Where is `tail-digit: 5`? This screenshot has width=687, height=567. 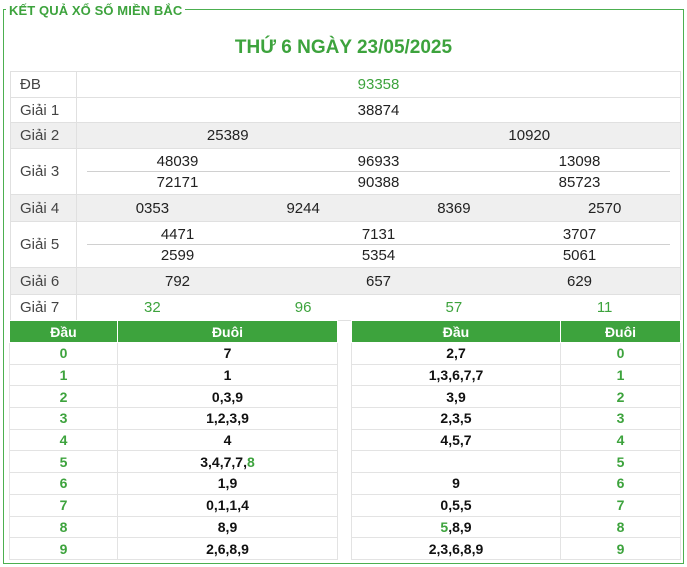 tail-digit: 5 is located at coordinates (620, 462).